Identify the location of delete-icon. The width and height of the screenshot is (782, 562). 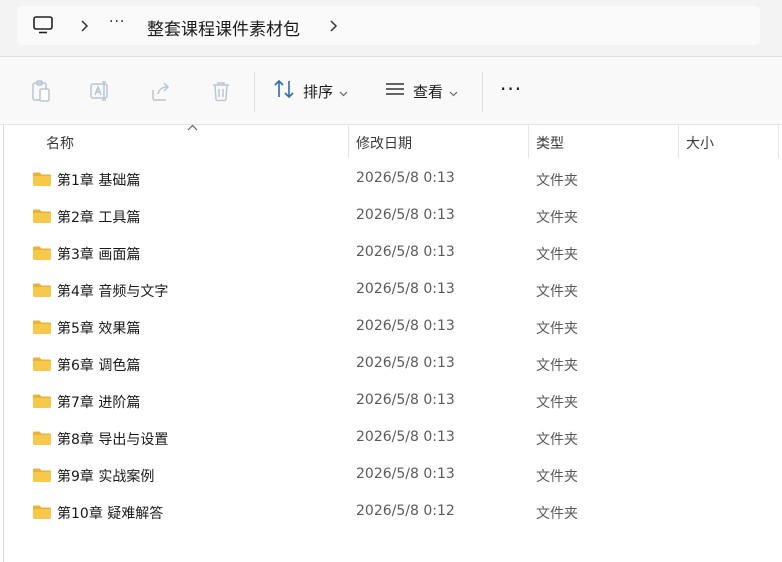
(221, 91).